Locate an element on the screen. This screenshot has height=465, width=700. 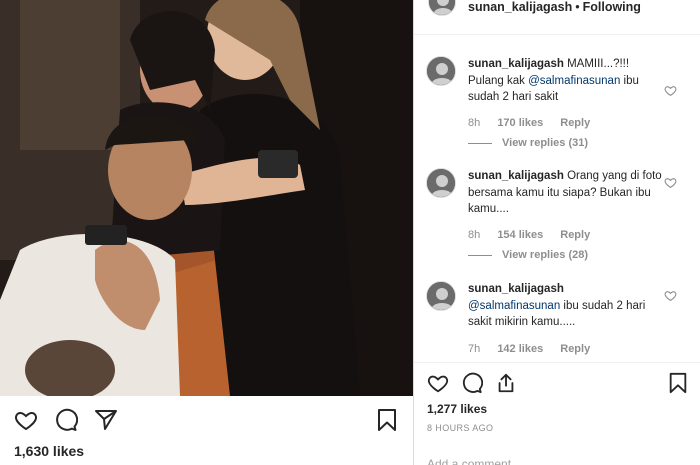
header-username: sunan_kalijagash is located at coordinates (520, 7).